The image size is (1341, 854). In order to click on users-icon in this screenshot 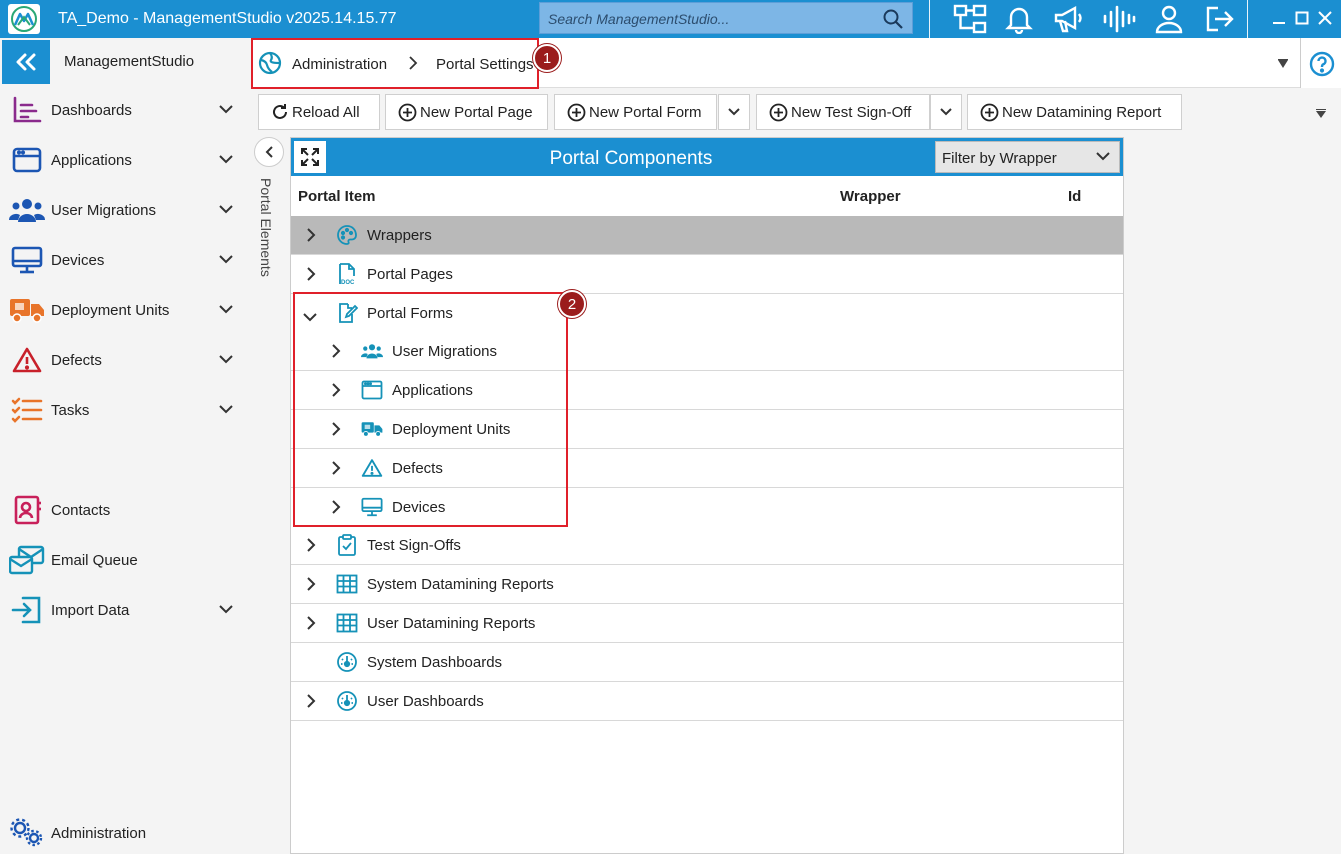, I will do `click(372, 351)`.